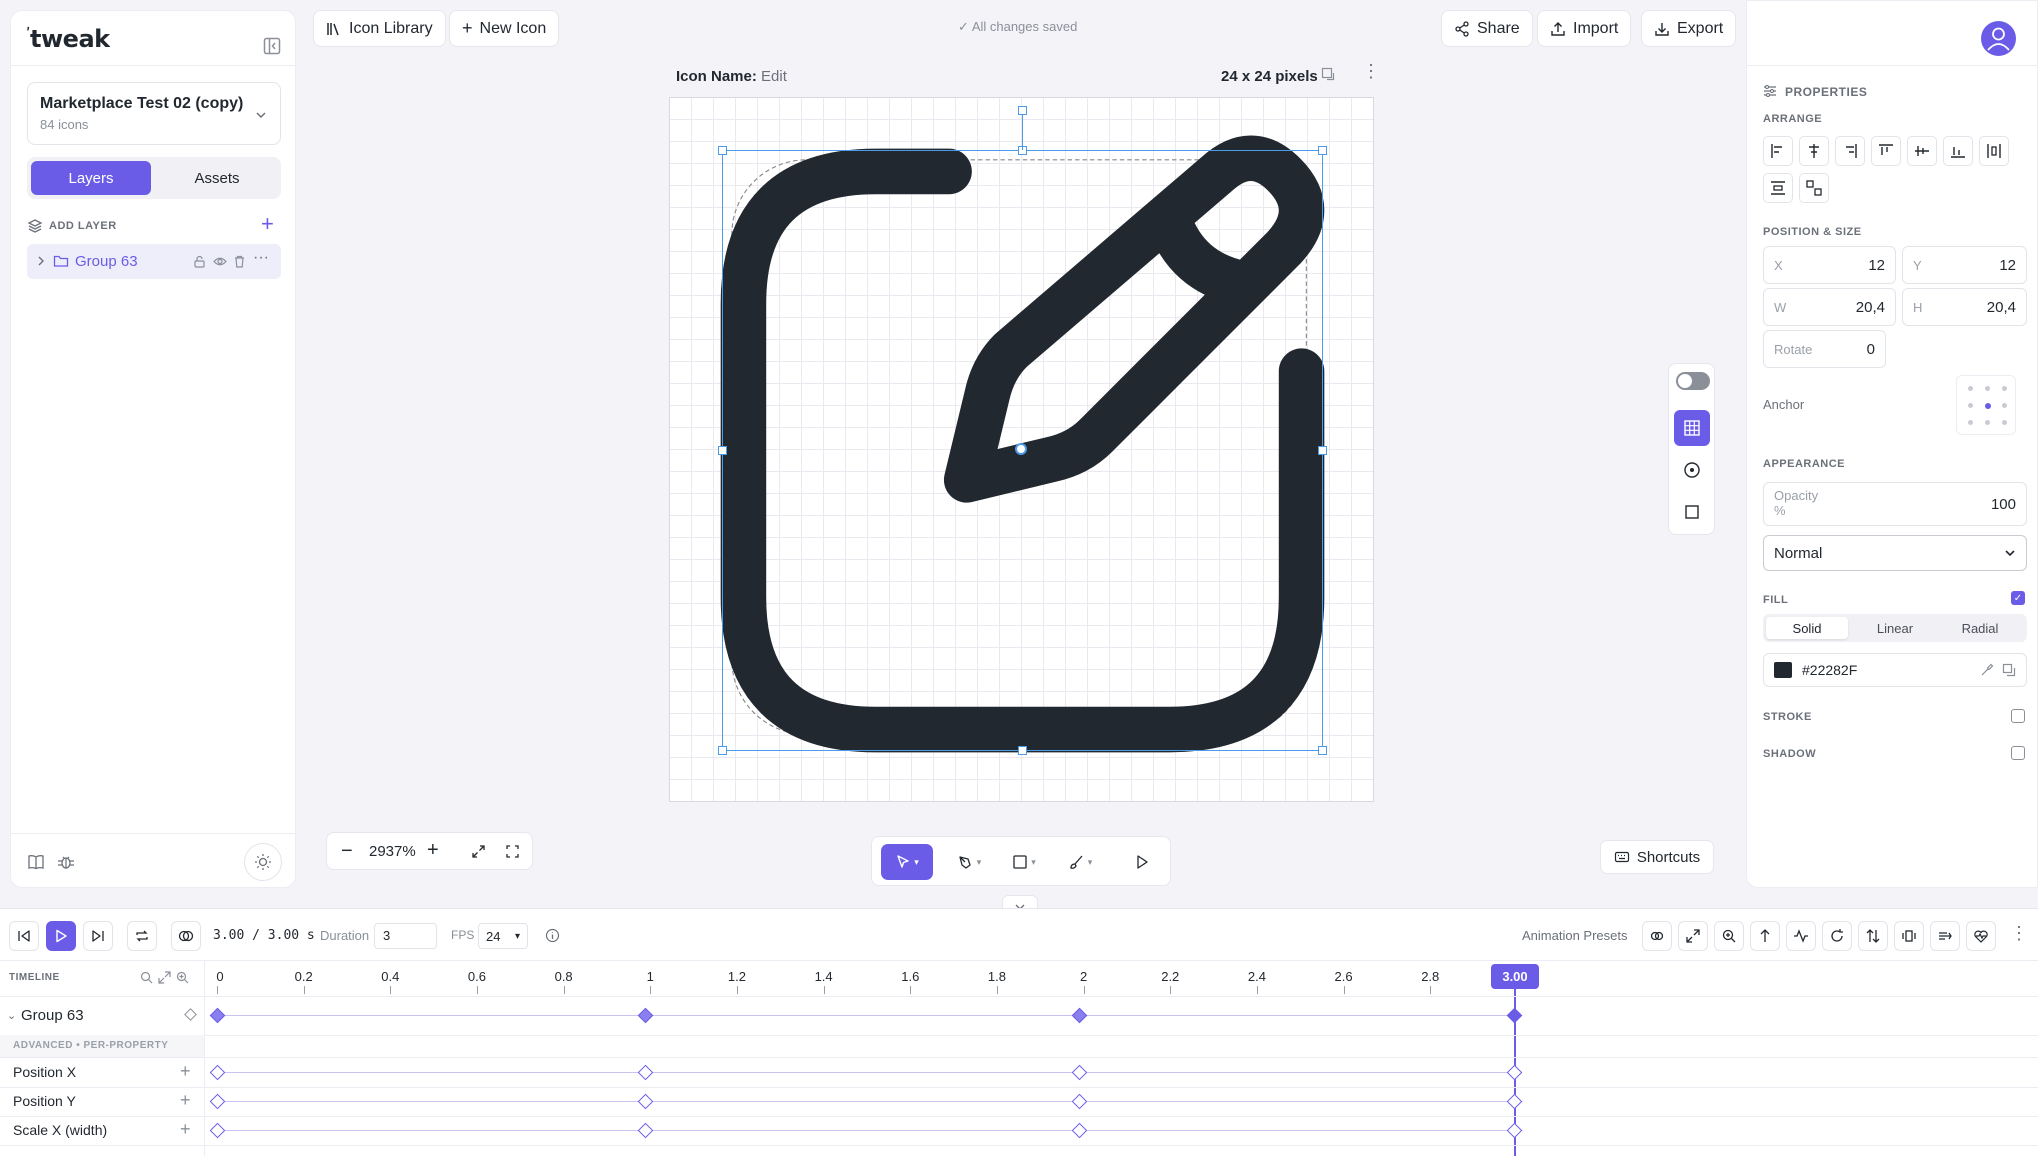 Image resolution: width=2038 pixels, height=1156 pixels. What do you see at coordinates (267, 224) in the screenshot?
I see `add-layer-button: +` at bounding box center [267, 224].